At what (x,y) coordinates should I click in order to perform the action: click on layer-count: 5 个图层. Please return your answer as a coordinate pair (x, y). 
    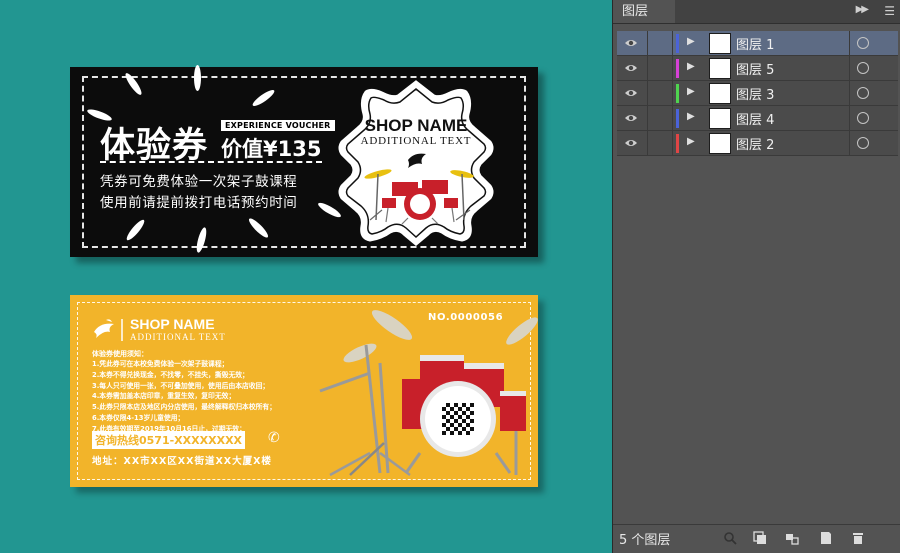
    Looking at the image, I should click on (645, 540).